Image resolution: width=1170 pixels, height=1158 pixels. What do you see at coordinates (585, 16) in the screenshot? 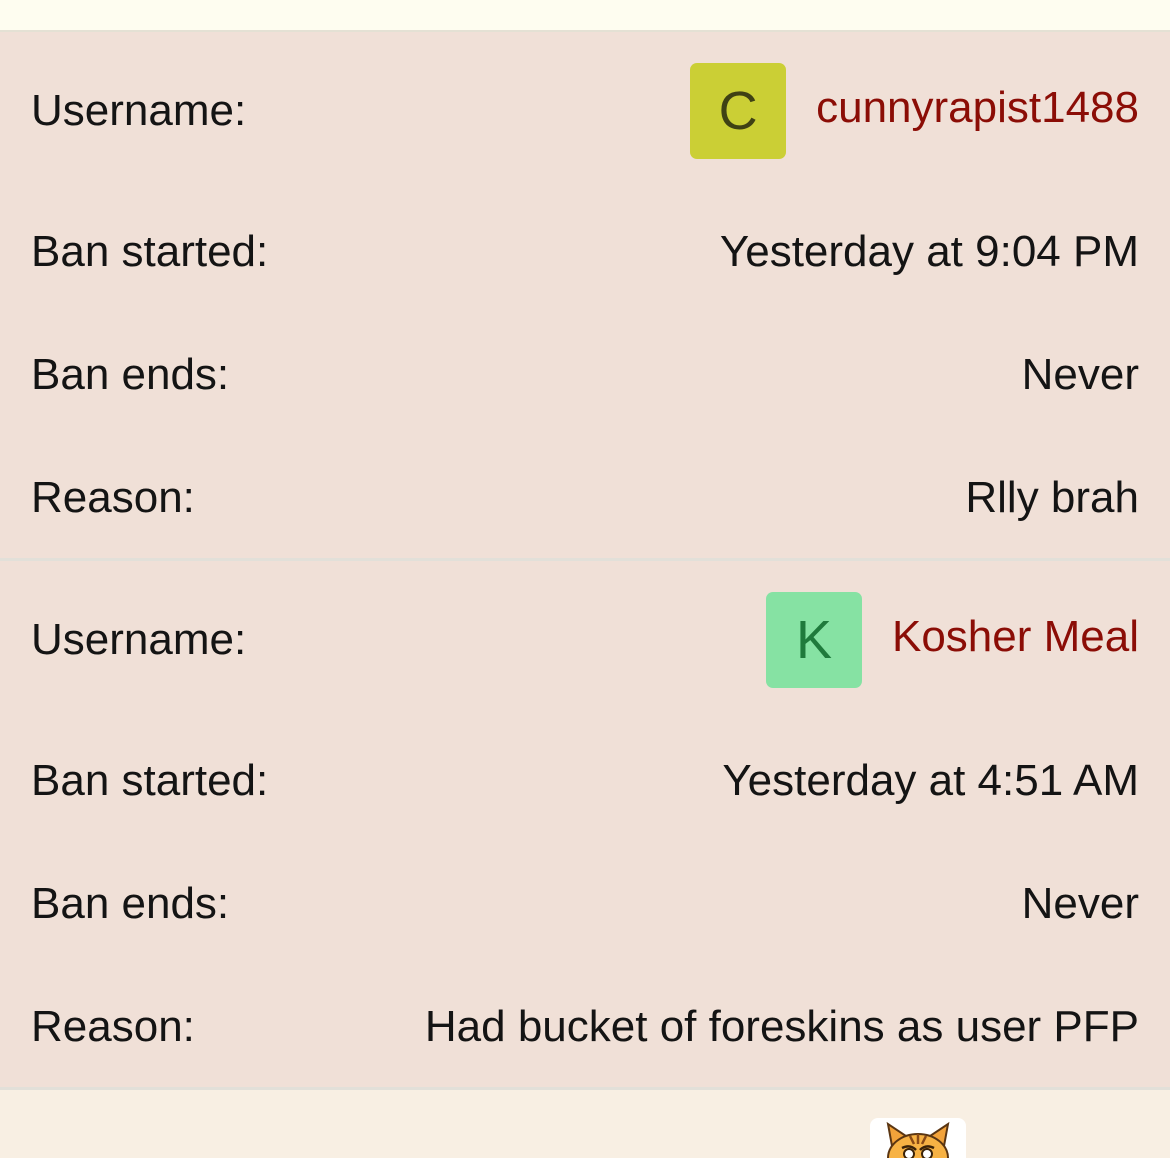
I see `top-strip` at bounding box center [585, 16].